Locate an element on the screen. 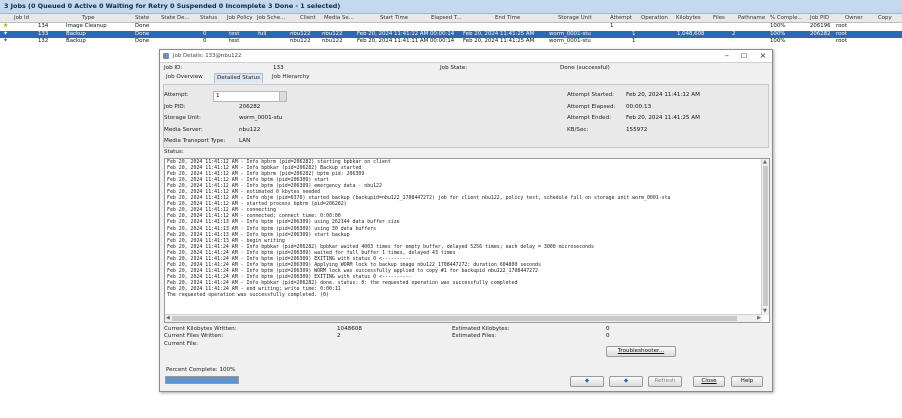 Image resolution: width=902 pixels, height=418 pixels. minimize-icon: – is located at coordinates (727, 56).